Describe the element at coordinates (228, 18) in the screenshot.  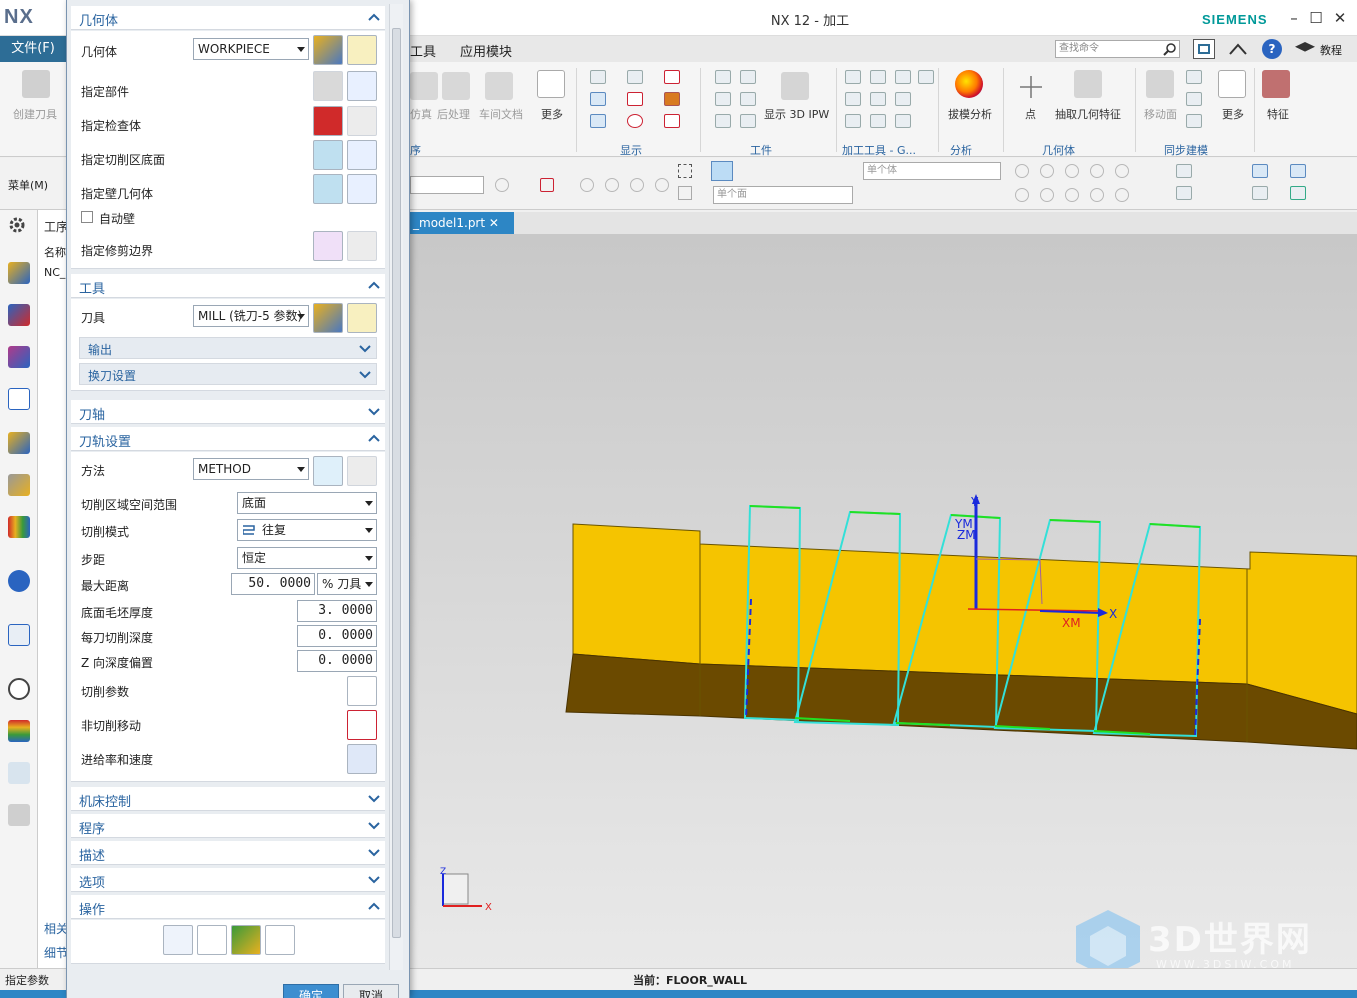
I see `section-geometry: 几何体` at that location.